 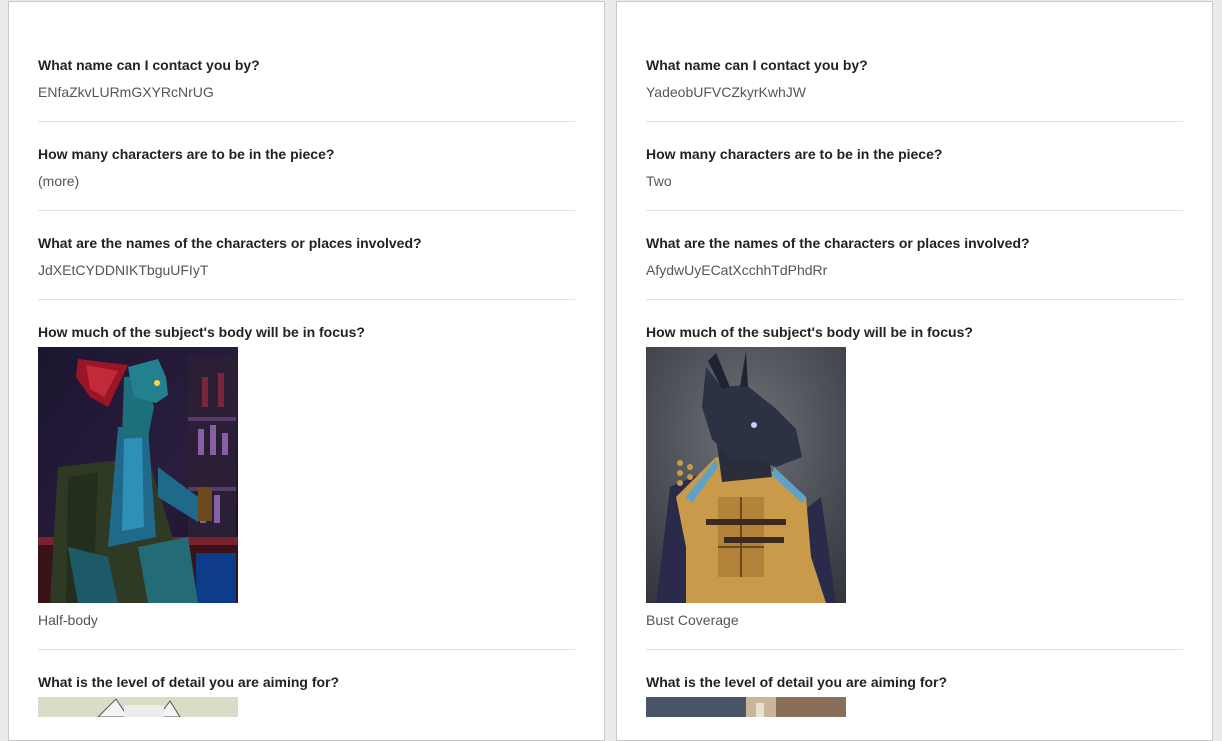 I want to click on bust-coverage-example-image, so click(x=746, y=475).